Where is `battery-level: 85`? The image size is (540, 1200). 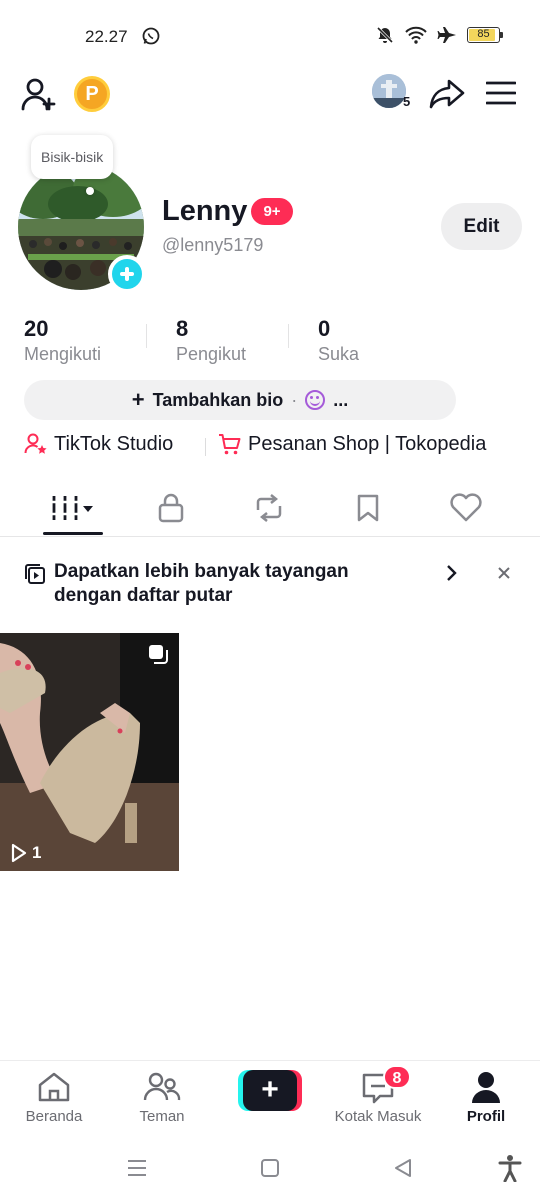
battery-level: 85 is located at coordinates (483, 34).